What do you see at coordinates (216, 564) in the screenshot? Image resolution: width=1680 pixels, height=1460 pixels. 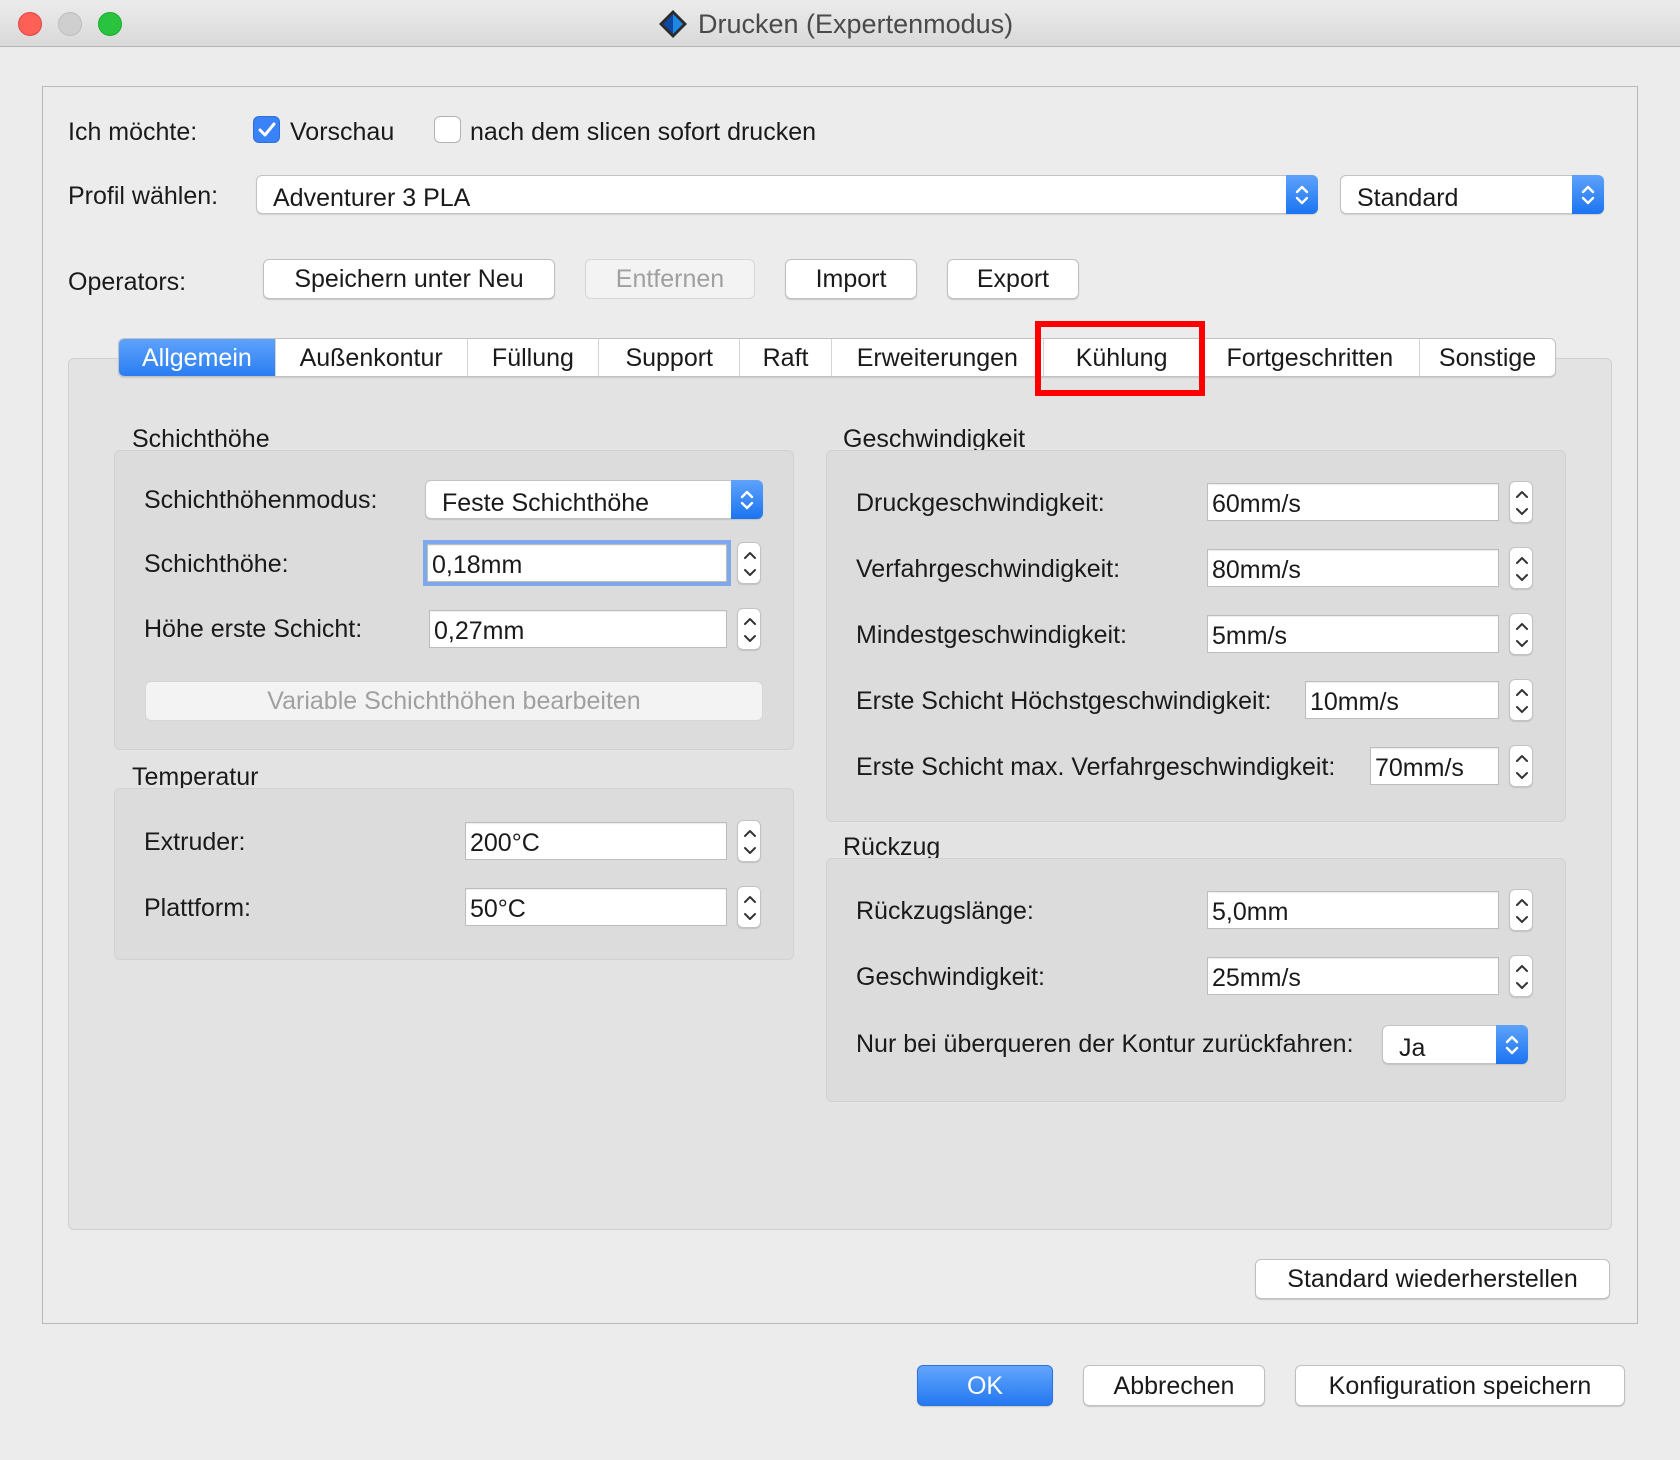 I see `layer-height-label: Schichthöhe:` at bounding box center [216, 564].